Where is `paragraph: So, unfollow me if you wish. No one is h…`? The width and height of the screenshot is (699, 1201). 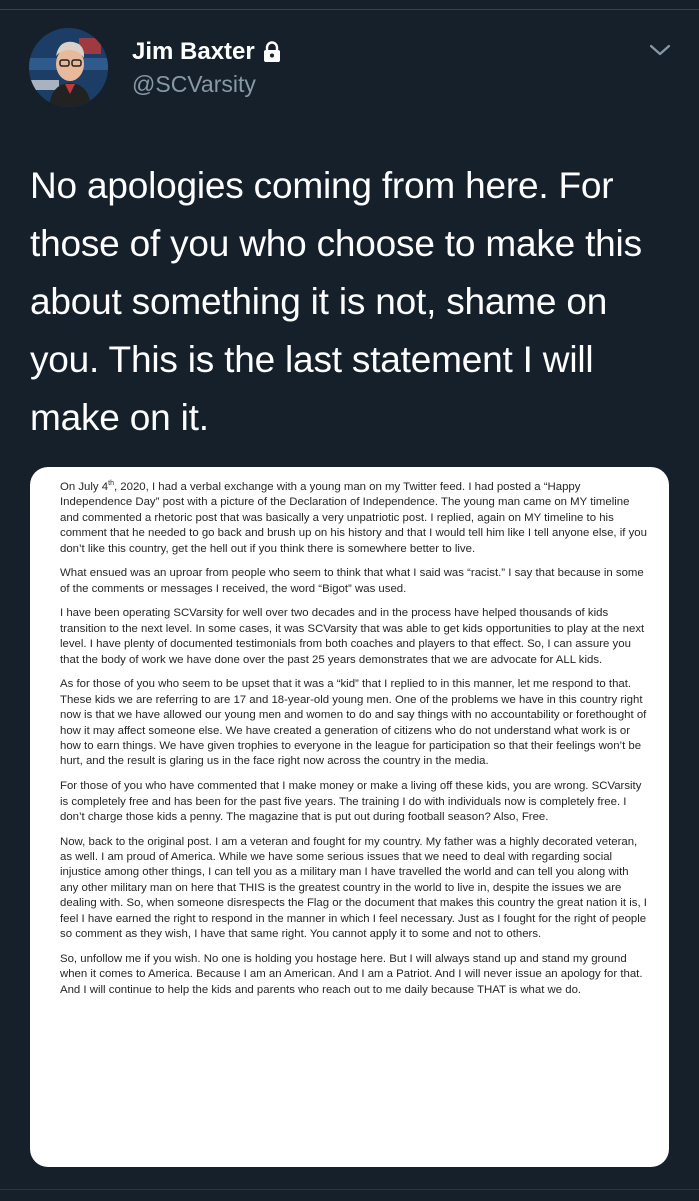 paragraph: So, unfollow me if you wish. No one is h… is located at coordinates (351, 974).